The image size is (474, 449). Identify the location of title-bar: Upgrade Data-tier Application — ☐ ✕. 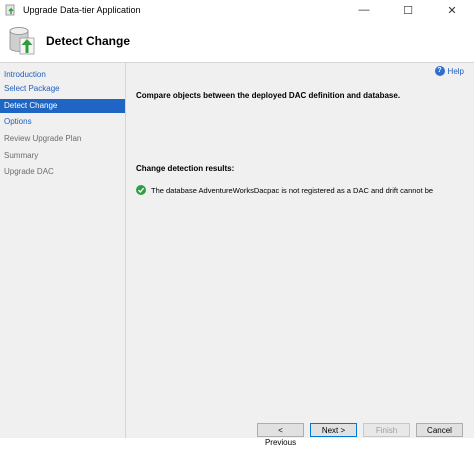
(237, 10).